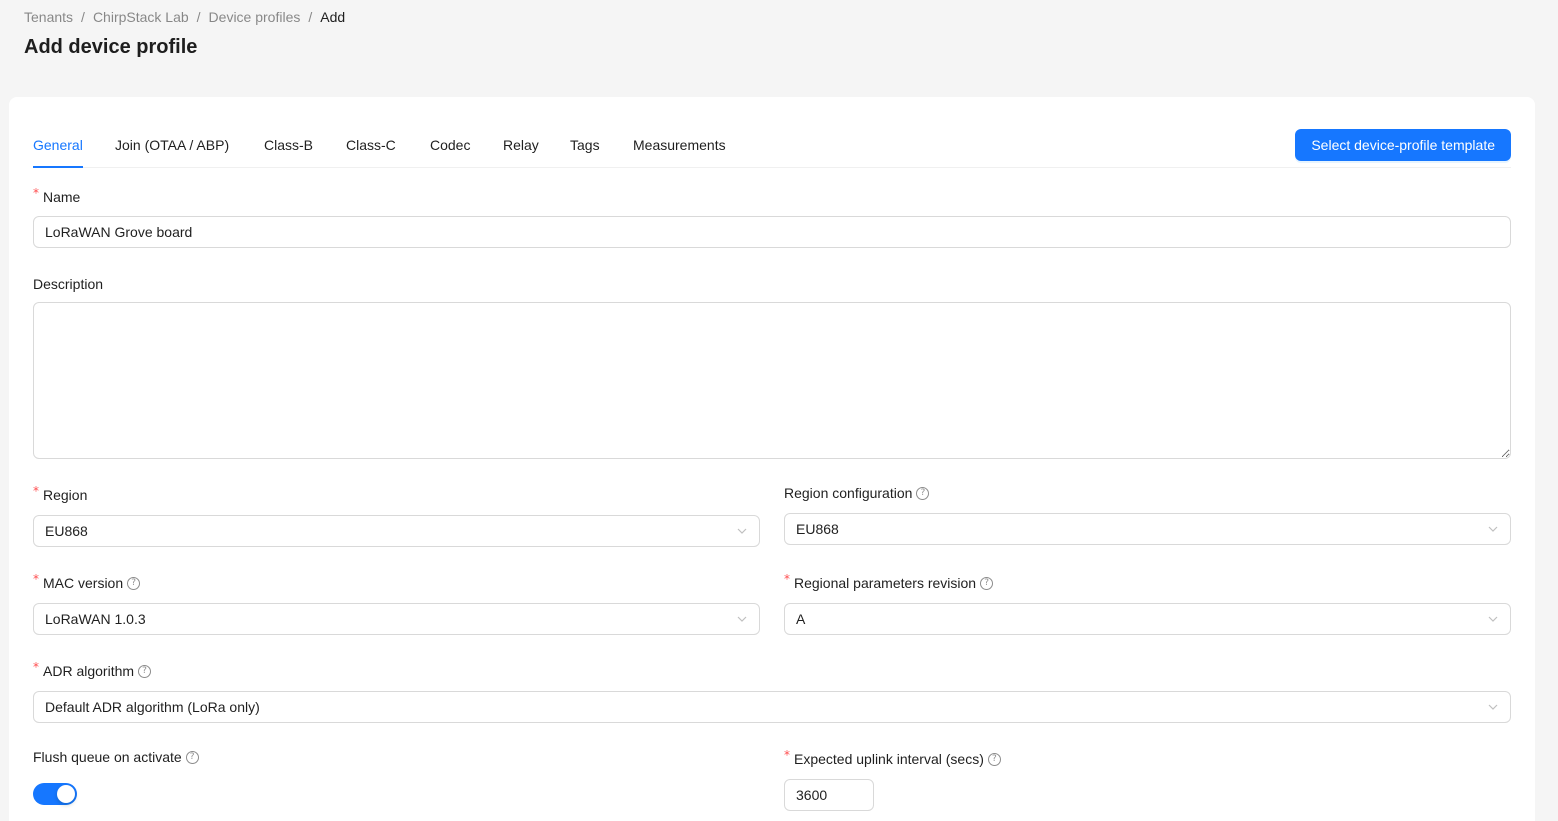 The height and width of the screenshot is (821, 1558). Describe the element at coordinates (829, 795) in the screenshot. I see `uplink-interval-input` at that location.